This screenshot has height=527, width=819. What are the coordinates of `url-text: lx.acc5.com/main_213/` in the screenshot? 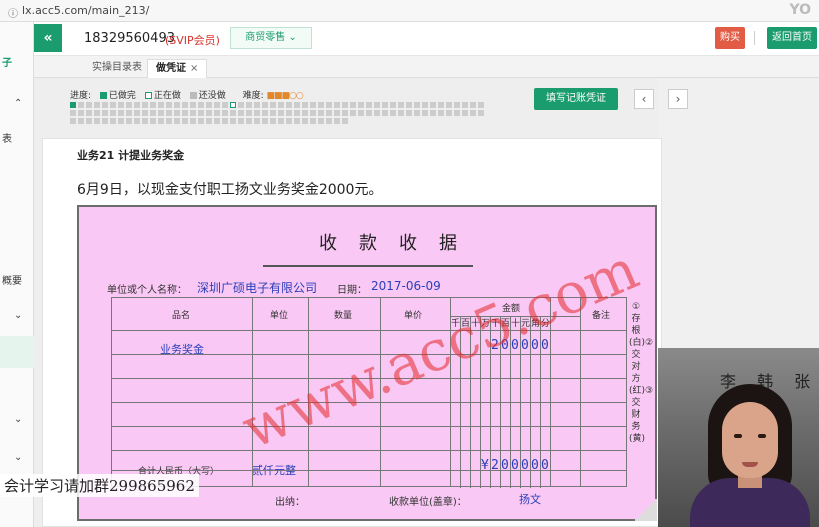 It's located at (85, 10).